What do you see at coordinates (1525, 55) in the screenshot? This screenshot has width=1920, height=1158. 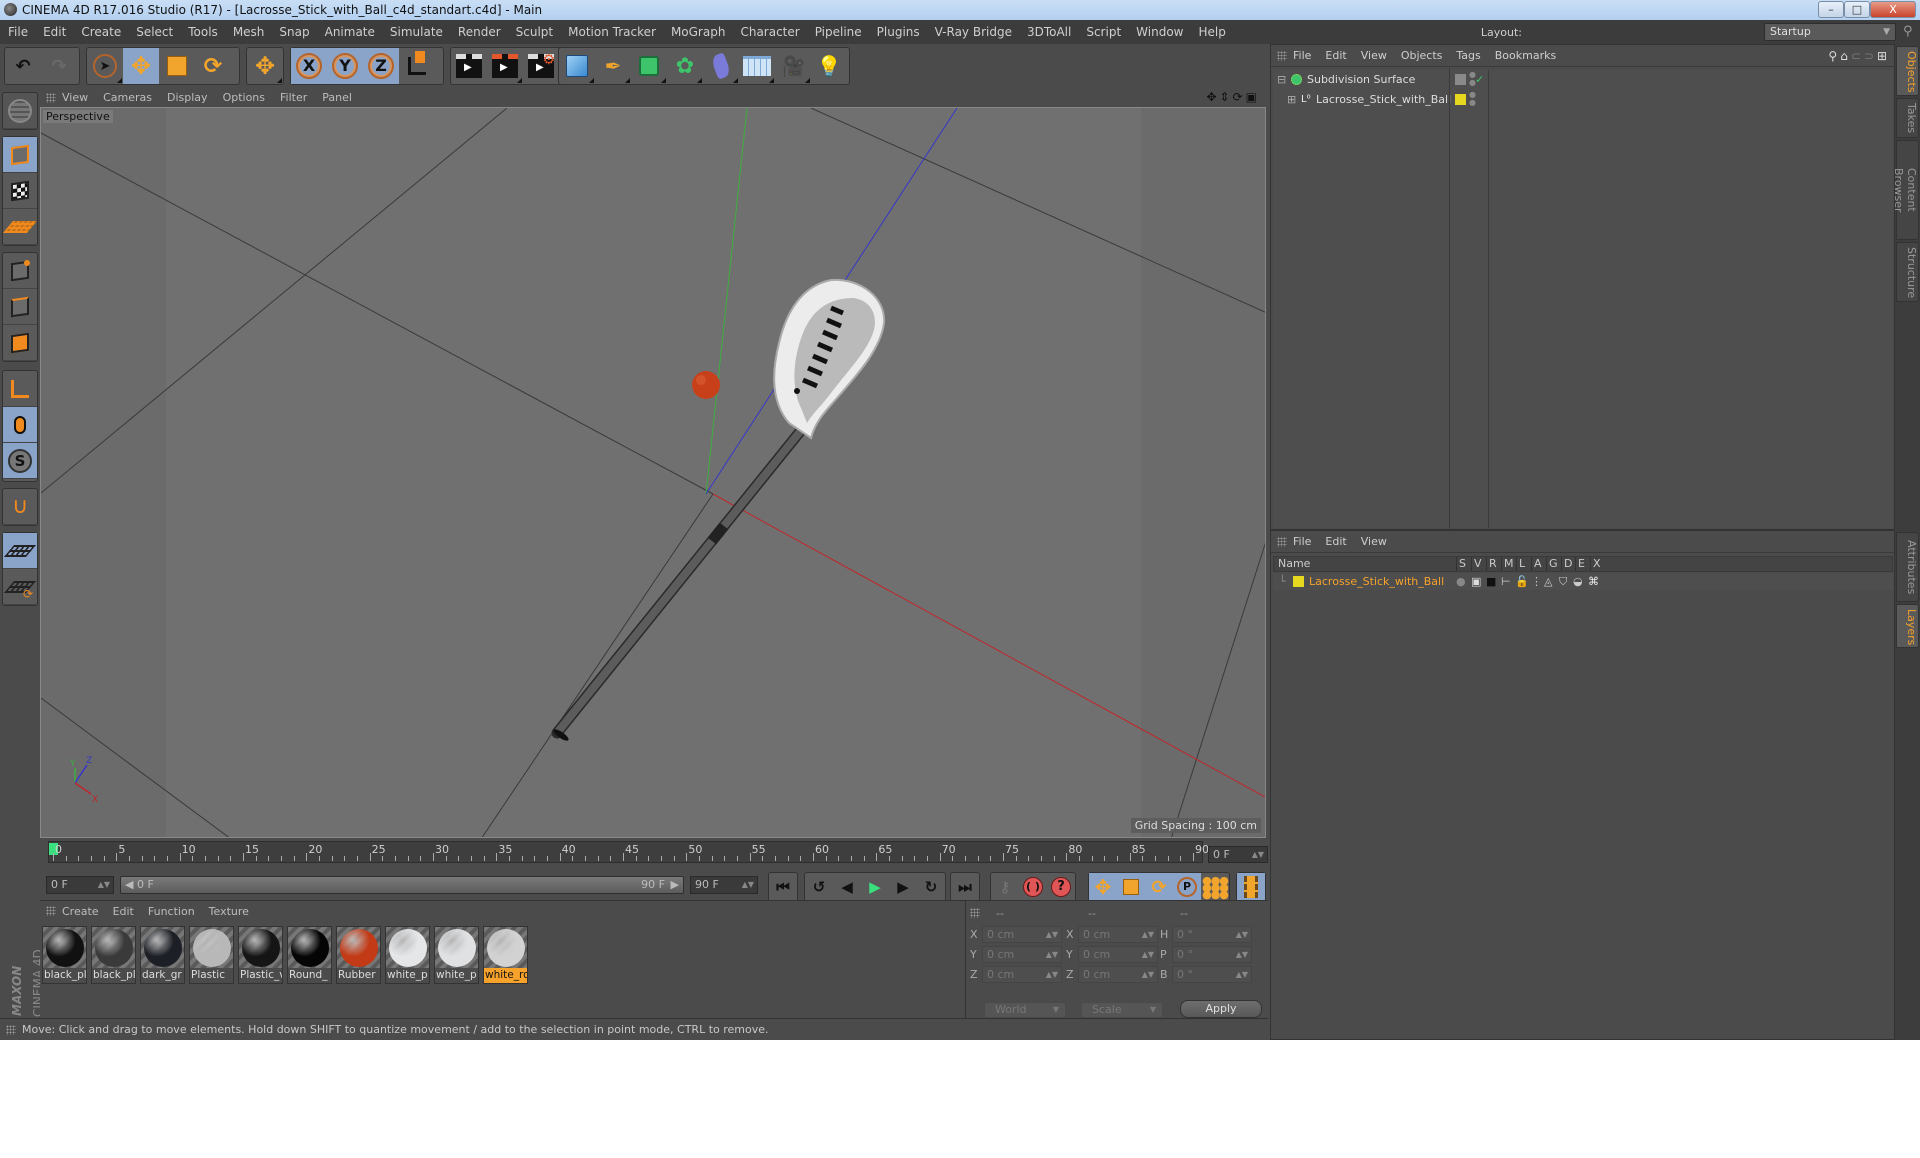 I see `object-menu-bookmarks: Bookmarks` at bounding box center [1525, 55].